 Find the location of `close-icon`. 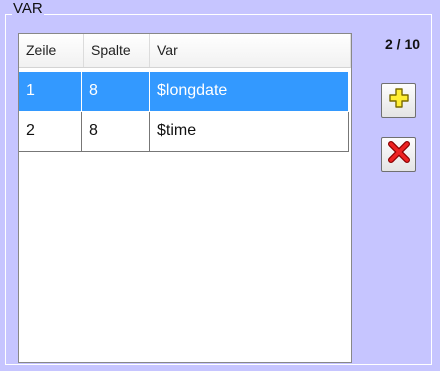

close-icon is located at coordinates (399, 154).